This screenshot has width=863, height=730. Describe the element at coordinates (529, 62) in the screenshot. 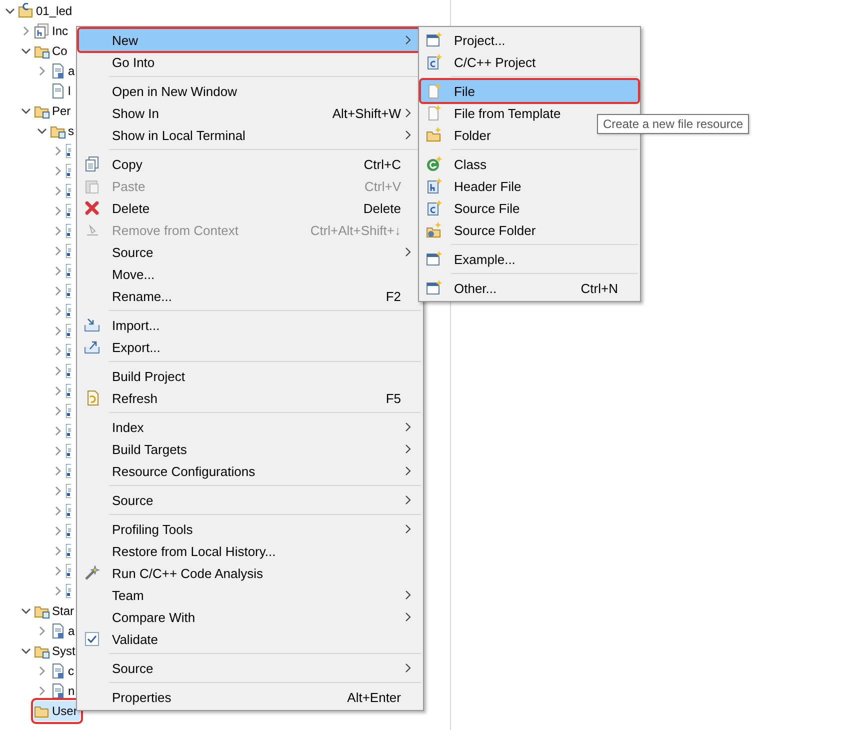

I see `menu-item: C/C++ Project` at that location.